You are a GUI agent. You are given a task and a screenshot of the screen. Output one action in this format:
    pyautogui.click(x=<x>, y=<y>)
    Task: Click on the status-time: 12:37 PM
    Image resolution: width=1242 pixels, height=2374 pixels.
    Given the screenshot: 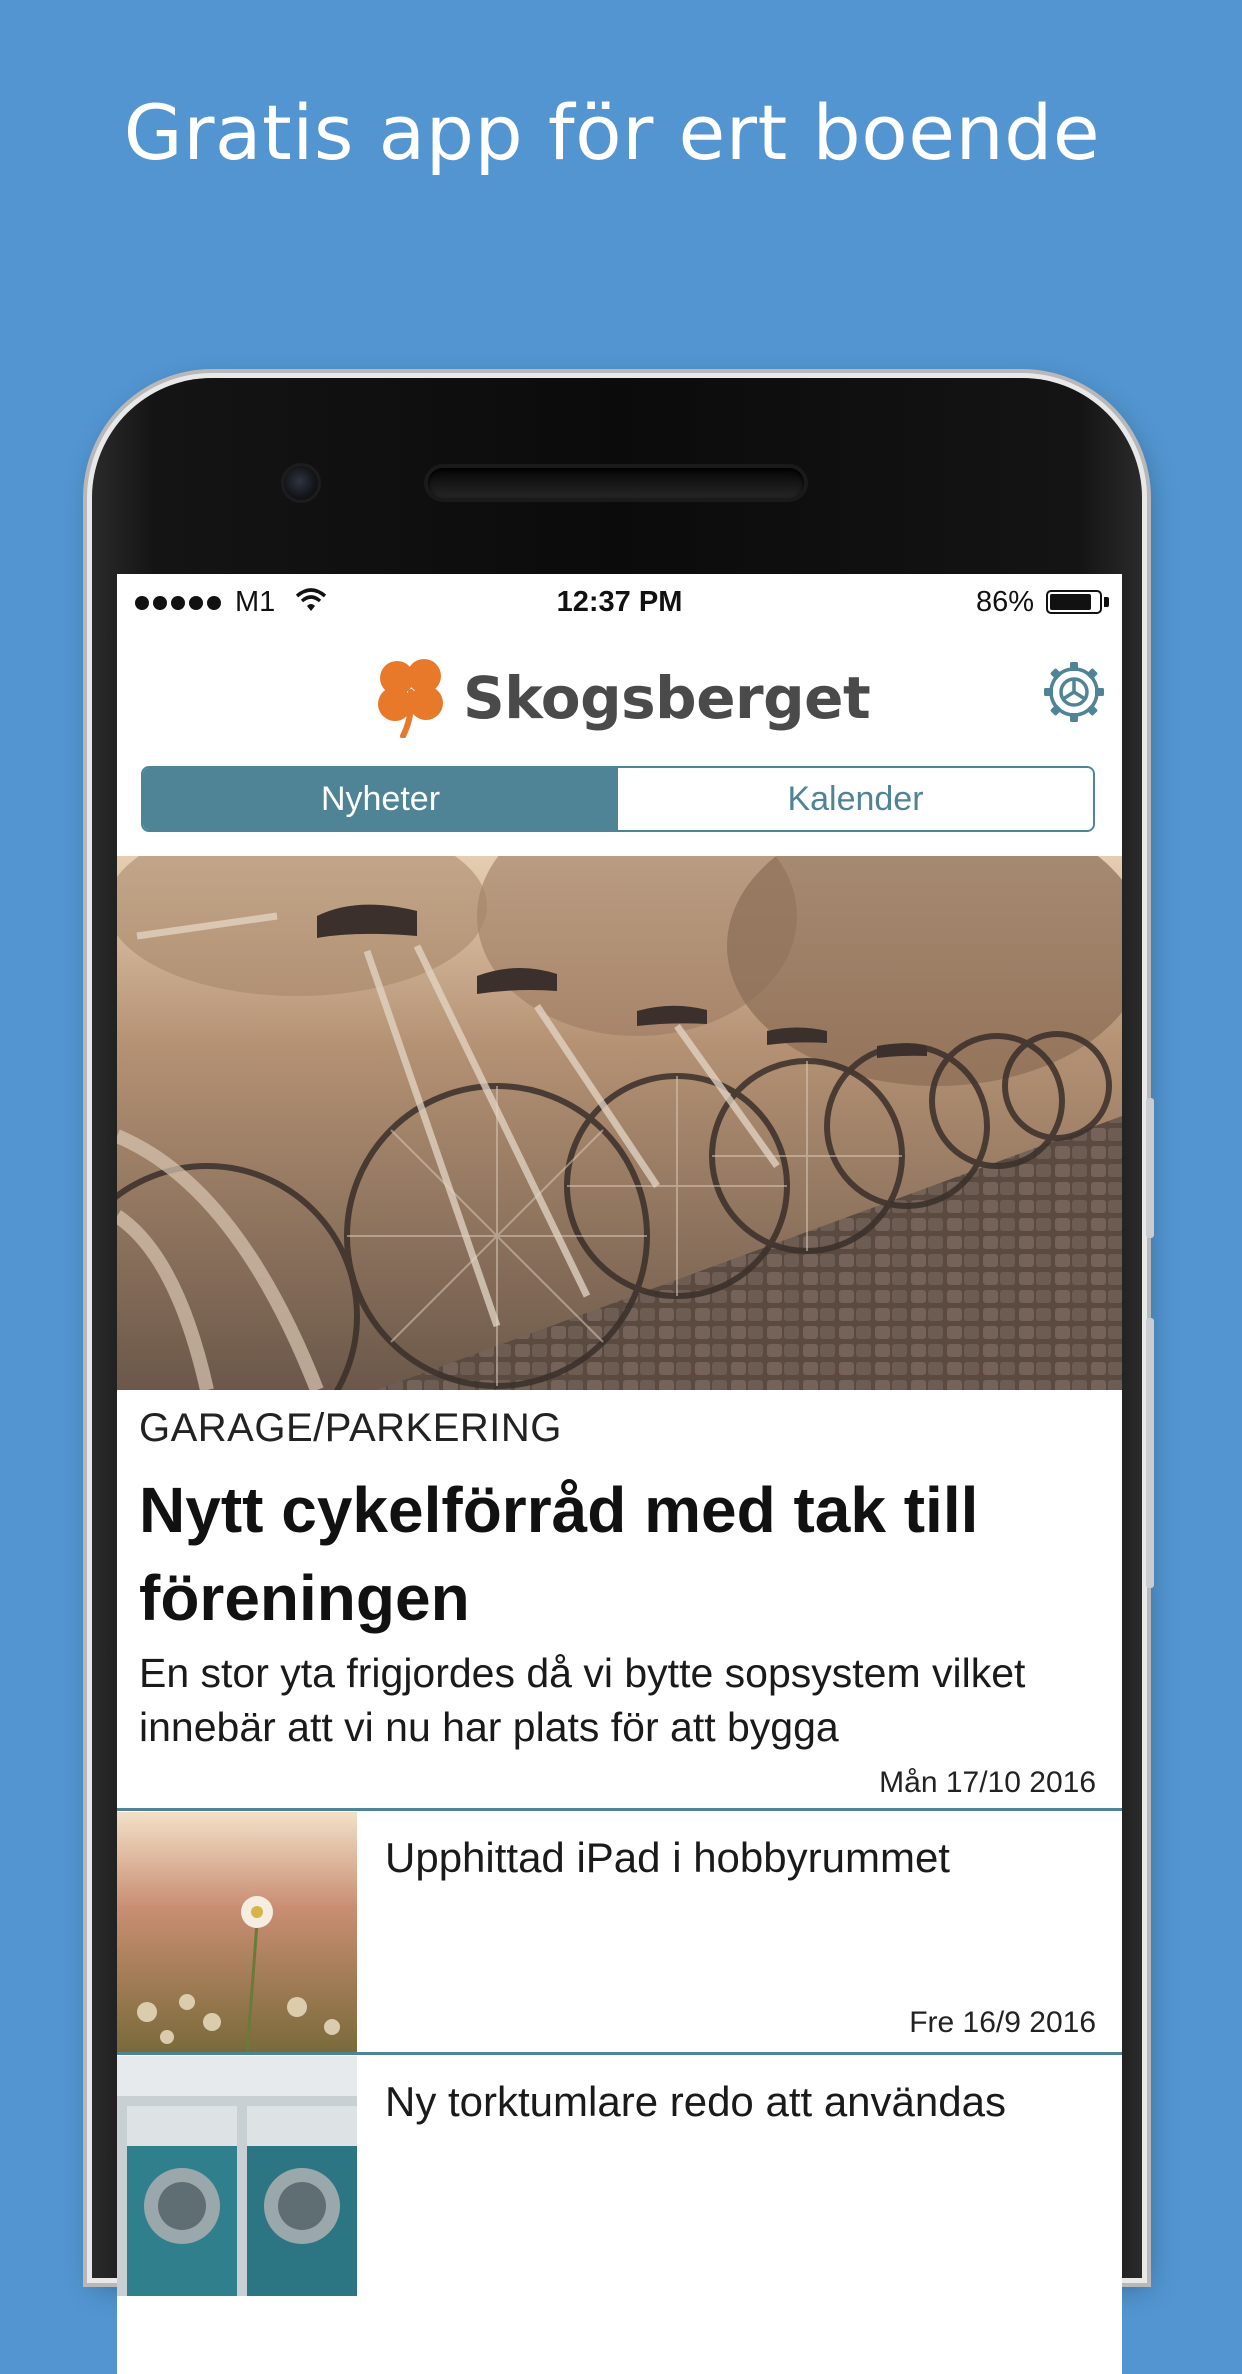 What is the action you would take?
    pyautogui.click(x=619, y=602)
    